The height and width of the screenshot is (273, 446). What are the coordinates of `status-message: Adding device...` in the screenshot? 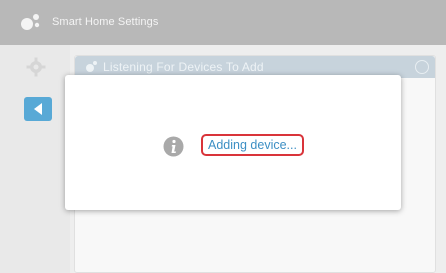 It's located at (252, 145).